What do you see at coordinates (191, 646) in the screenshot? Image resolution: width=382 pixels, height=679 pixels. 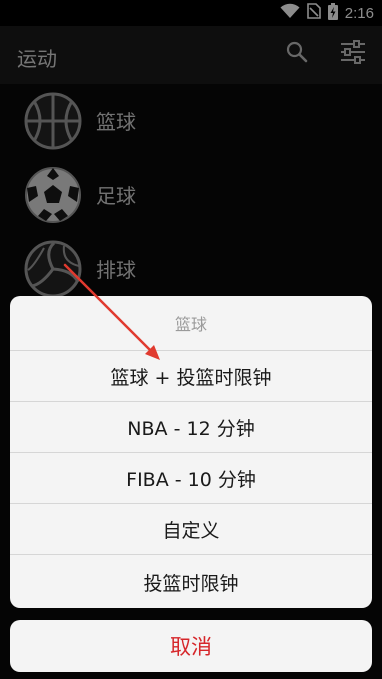 I see `cancel-button: 取消` at bounding box center [191, 646].